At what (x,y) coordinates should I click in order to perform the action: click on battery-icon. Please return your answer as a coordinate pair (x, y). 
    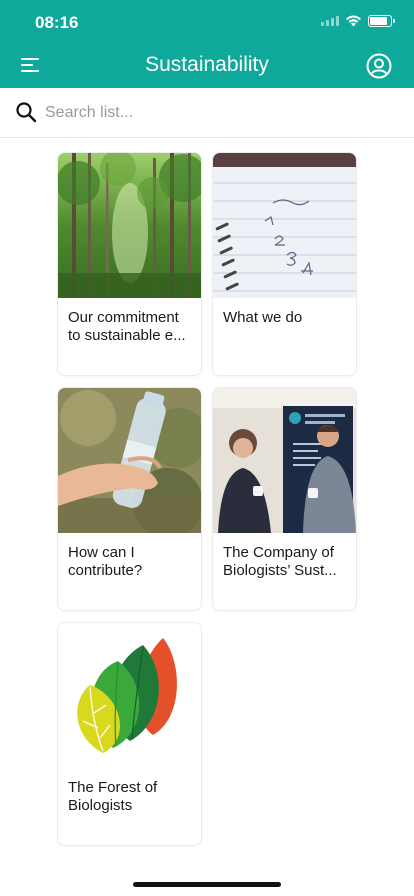
    Looking at the image, I should click on (381, 20).